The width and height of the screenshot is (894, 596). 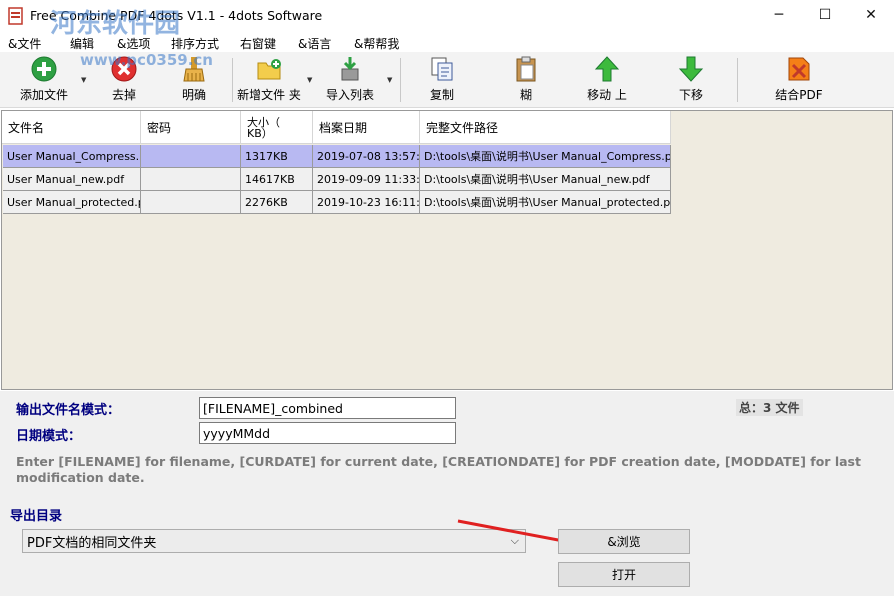 What do you see at coordinates (607, 69) in the screenshot?
I see `move-up-icon` at bounding box center [607, 69].